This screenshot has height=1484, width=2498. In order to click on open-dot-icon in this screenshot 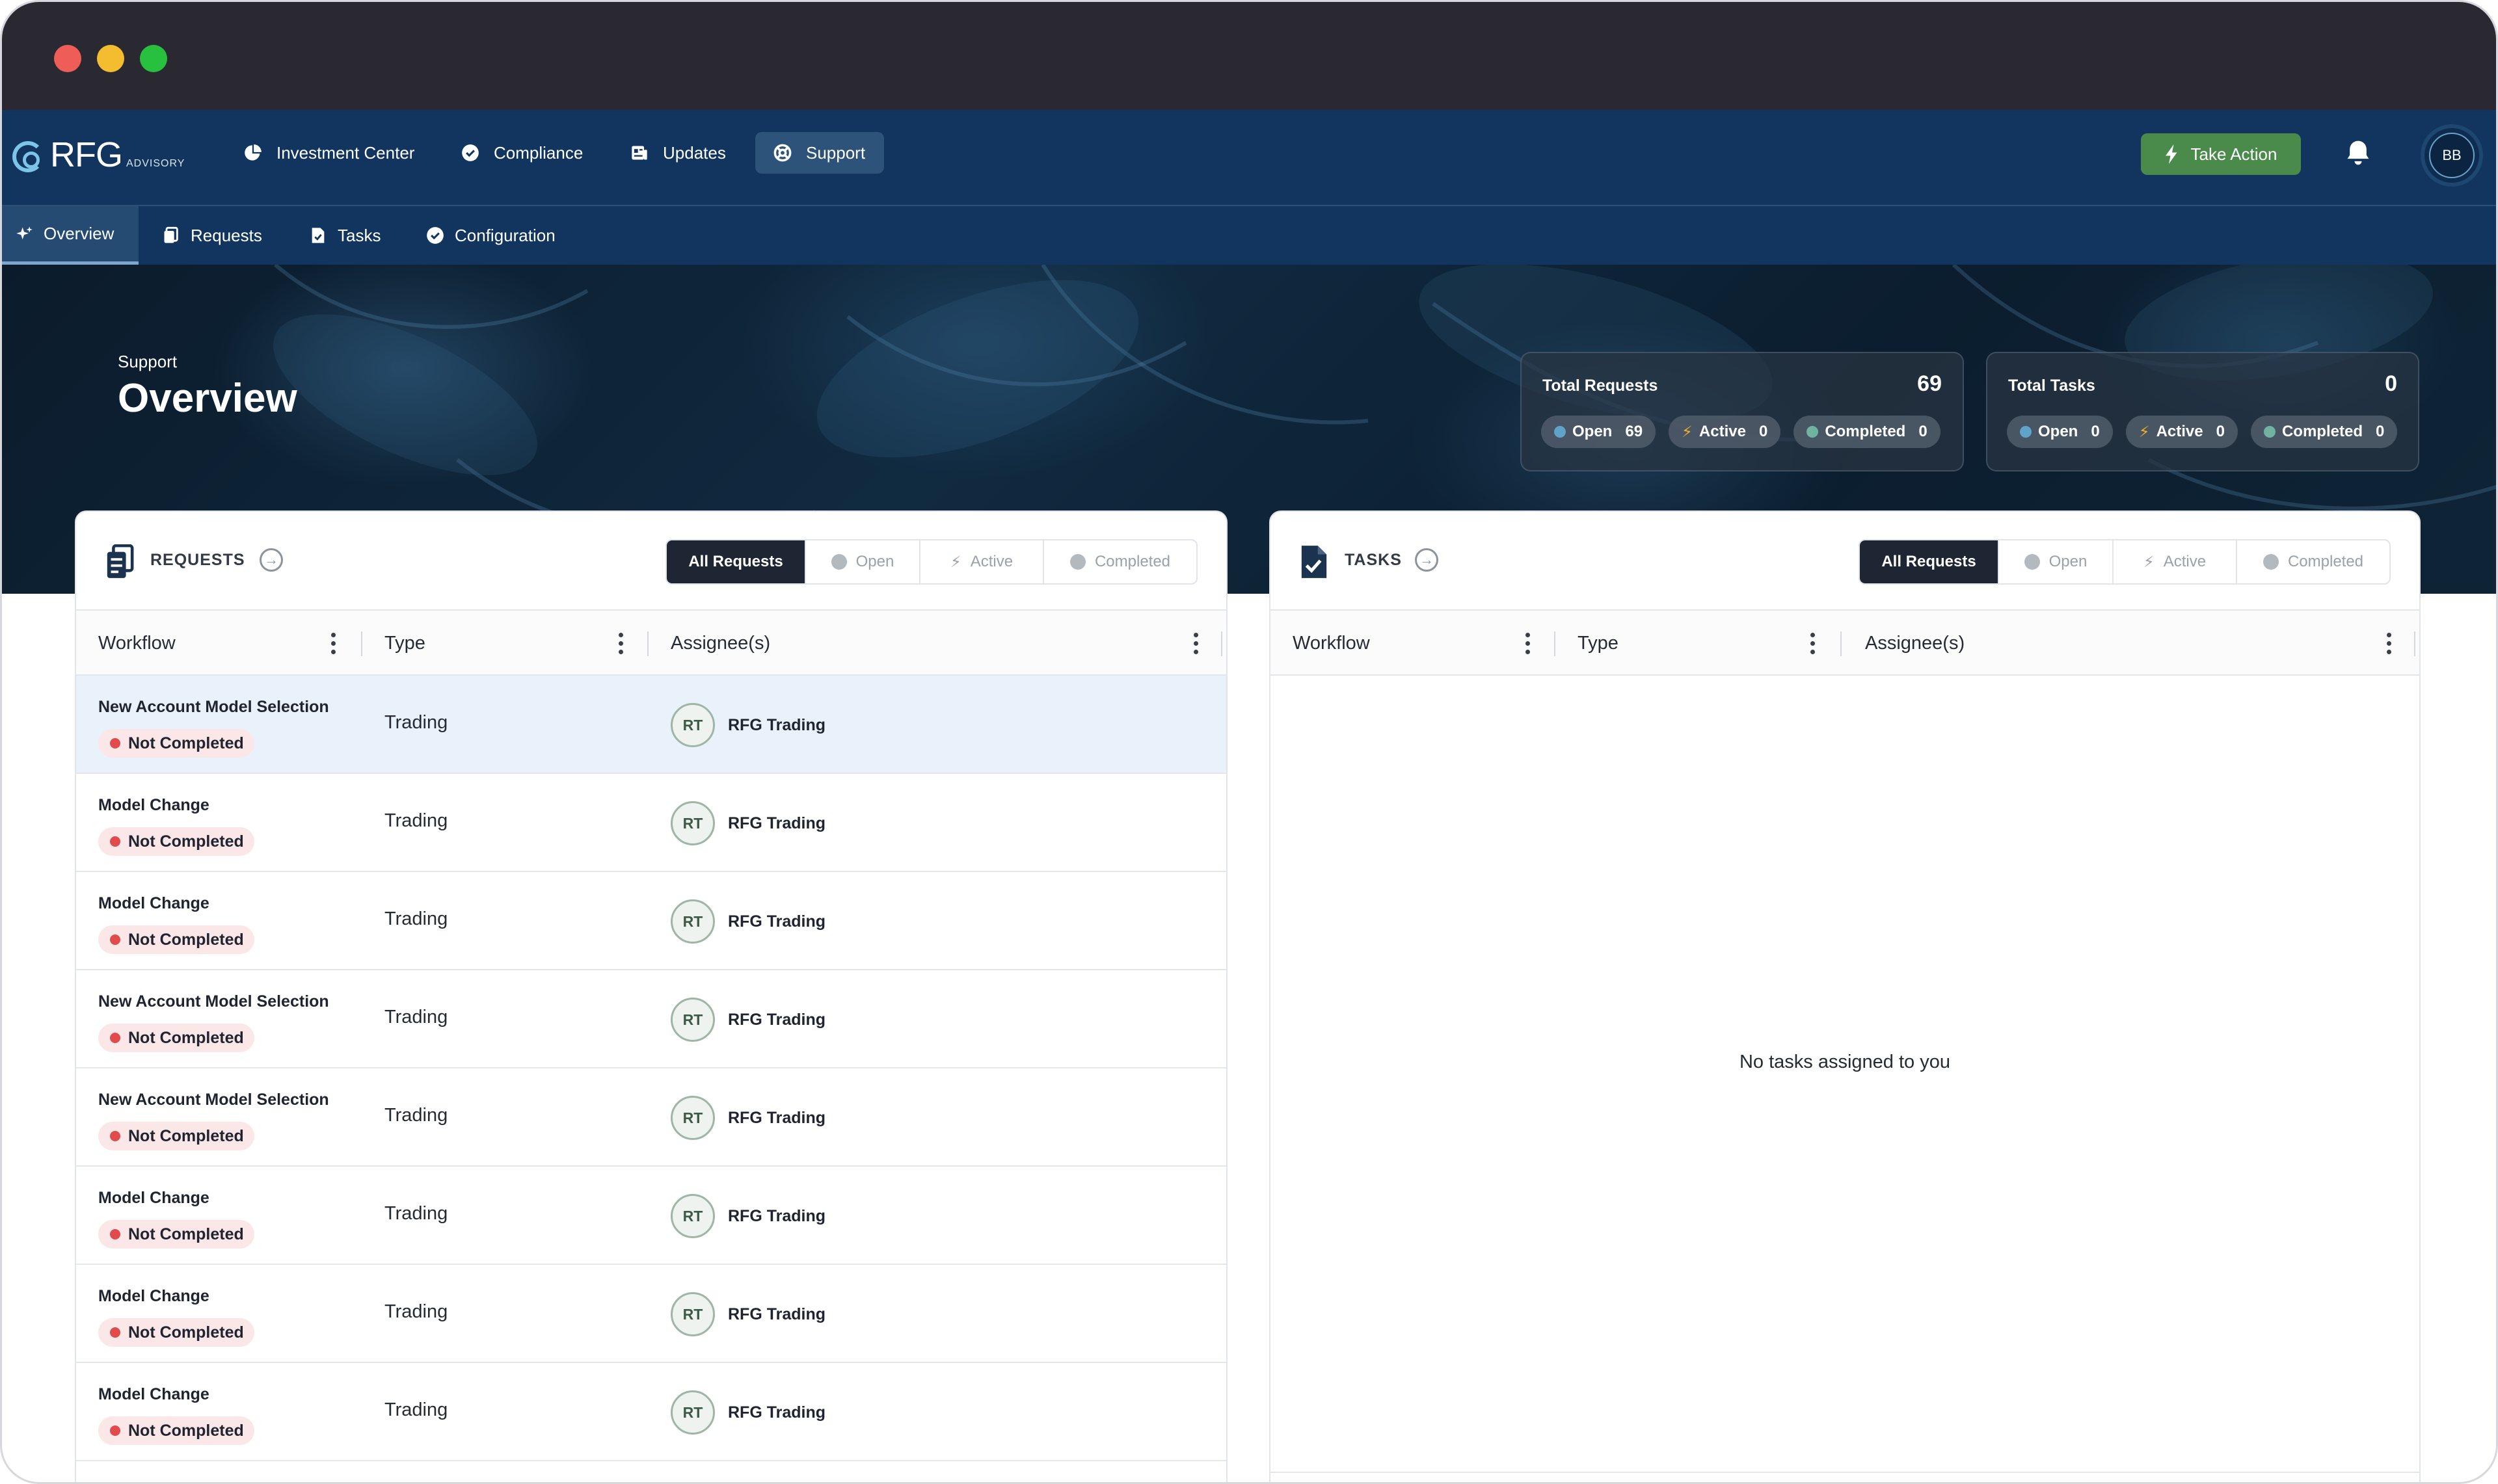, I will do `click(2026, 432)`.